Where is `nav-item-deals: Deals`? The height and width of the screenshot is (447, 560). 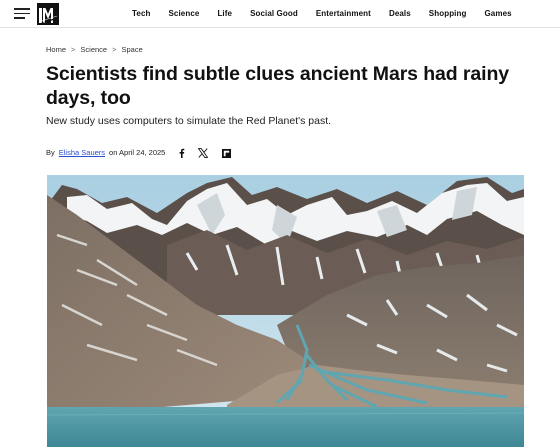
nav-item-deals: Deals is located at coordinates (400, 13).